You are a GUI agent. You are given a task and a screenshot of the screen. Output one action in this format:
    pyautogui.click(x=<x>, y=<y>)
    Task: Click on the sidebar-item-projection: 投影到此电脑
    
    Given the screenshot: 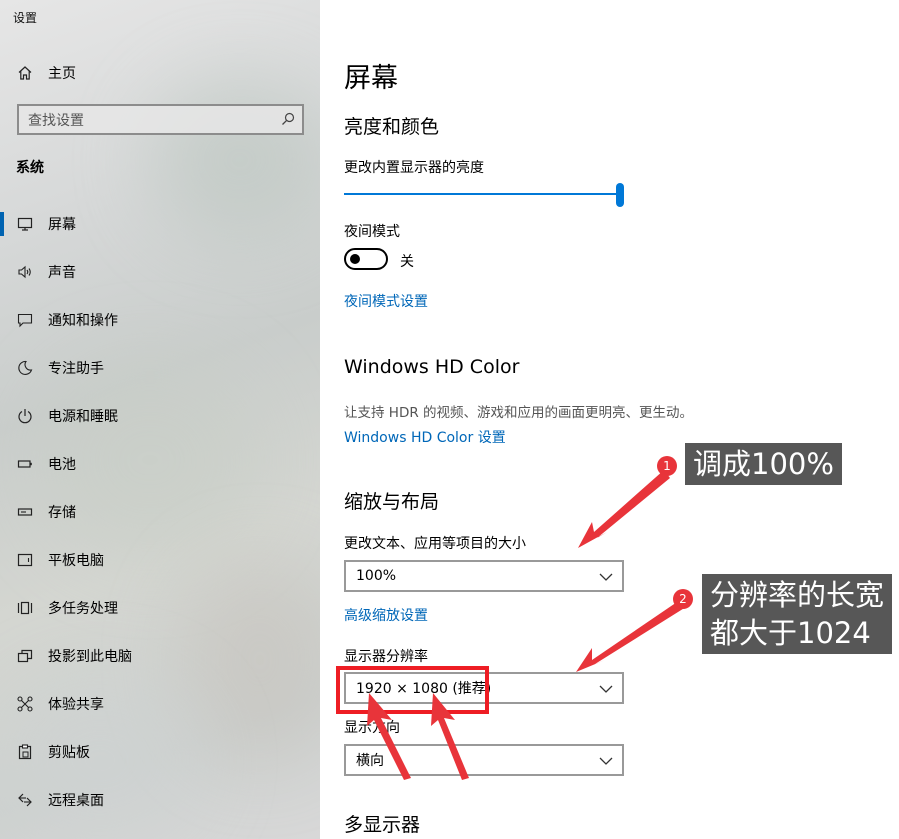 What is the action you would take?
    pyautogui.click(x=160, y=656)
    